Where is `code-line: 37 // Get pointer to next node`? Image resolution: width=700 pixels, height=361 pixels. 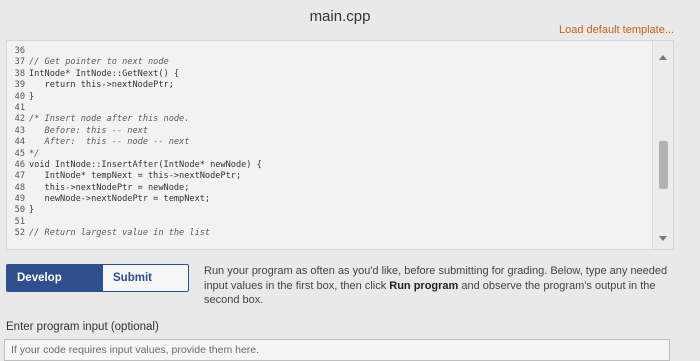 code-line: 37 // Get pointer to next node is located at coordinates (134, 62).